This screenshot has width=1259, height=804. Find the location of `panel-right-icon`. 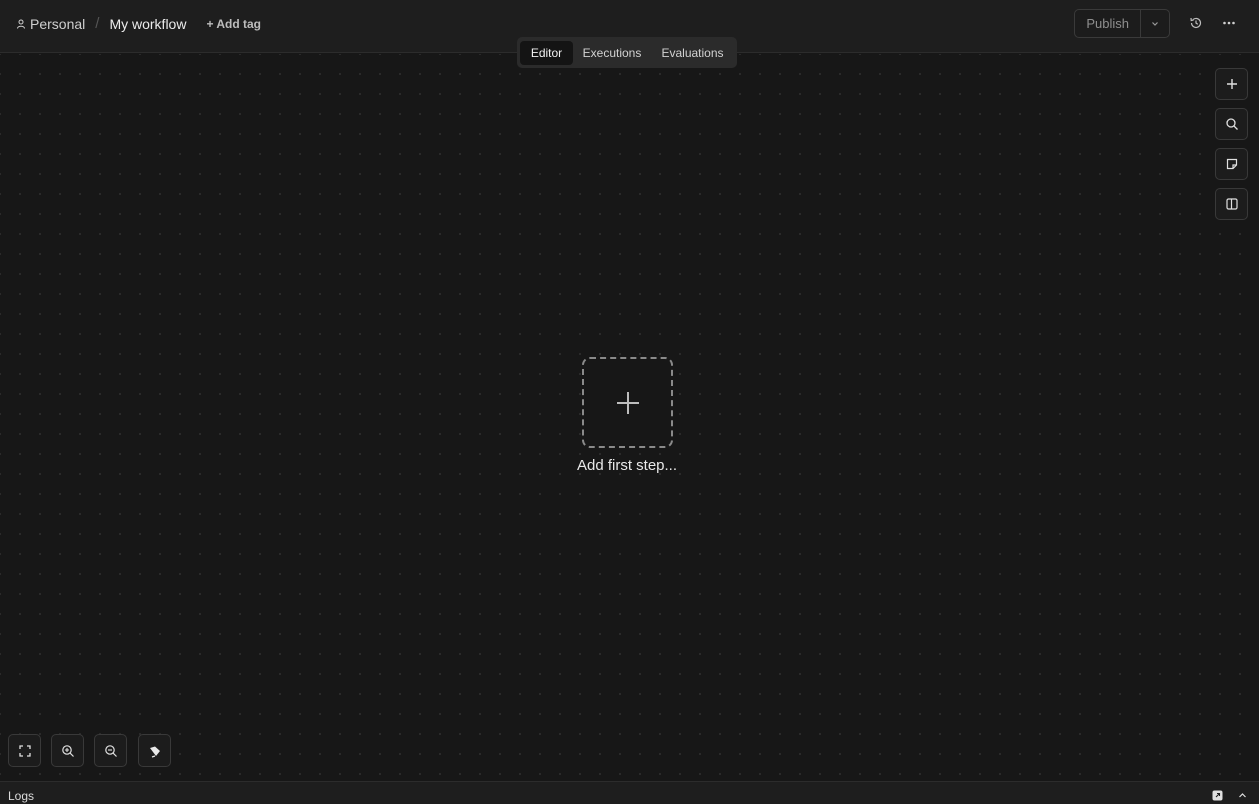

panel-right-icon is located at coordinates (1231, 204).